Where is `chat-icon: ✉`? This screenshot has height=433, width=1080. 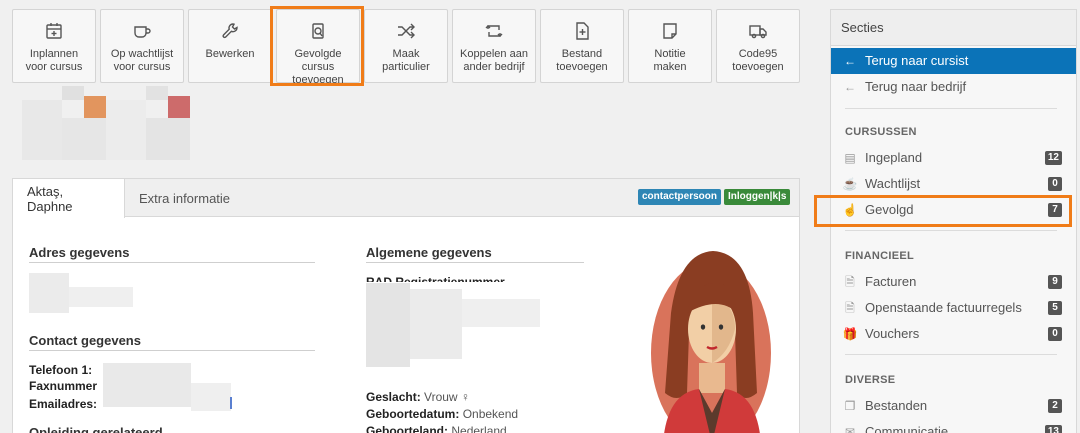 chat-icon: ✉ is located at coordinates (850, 429).